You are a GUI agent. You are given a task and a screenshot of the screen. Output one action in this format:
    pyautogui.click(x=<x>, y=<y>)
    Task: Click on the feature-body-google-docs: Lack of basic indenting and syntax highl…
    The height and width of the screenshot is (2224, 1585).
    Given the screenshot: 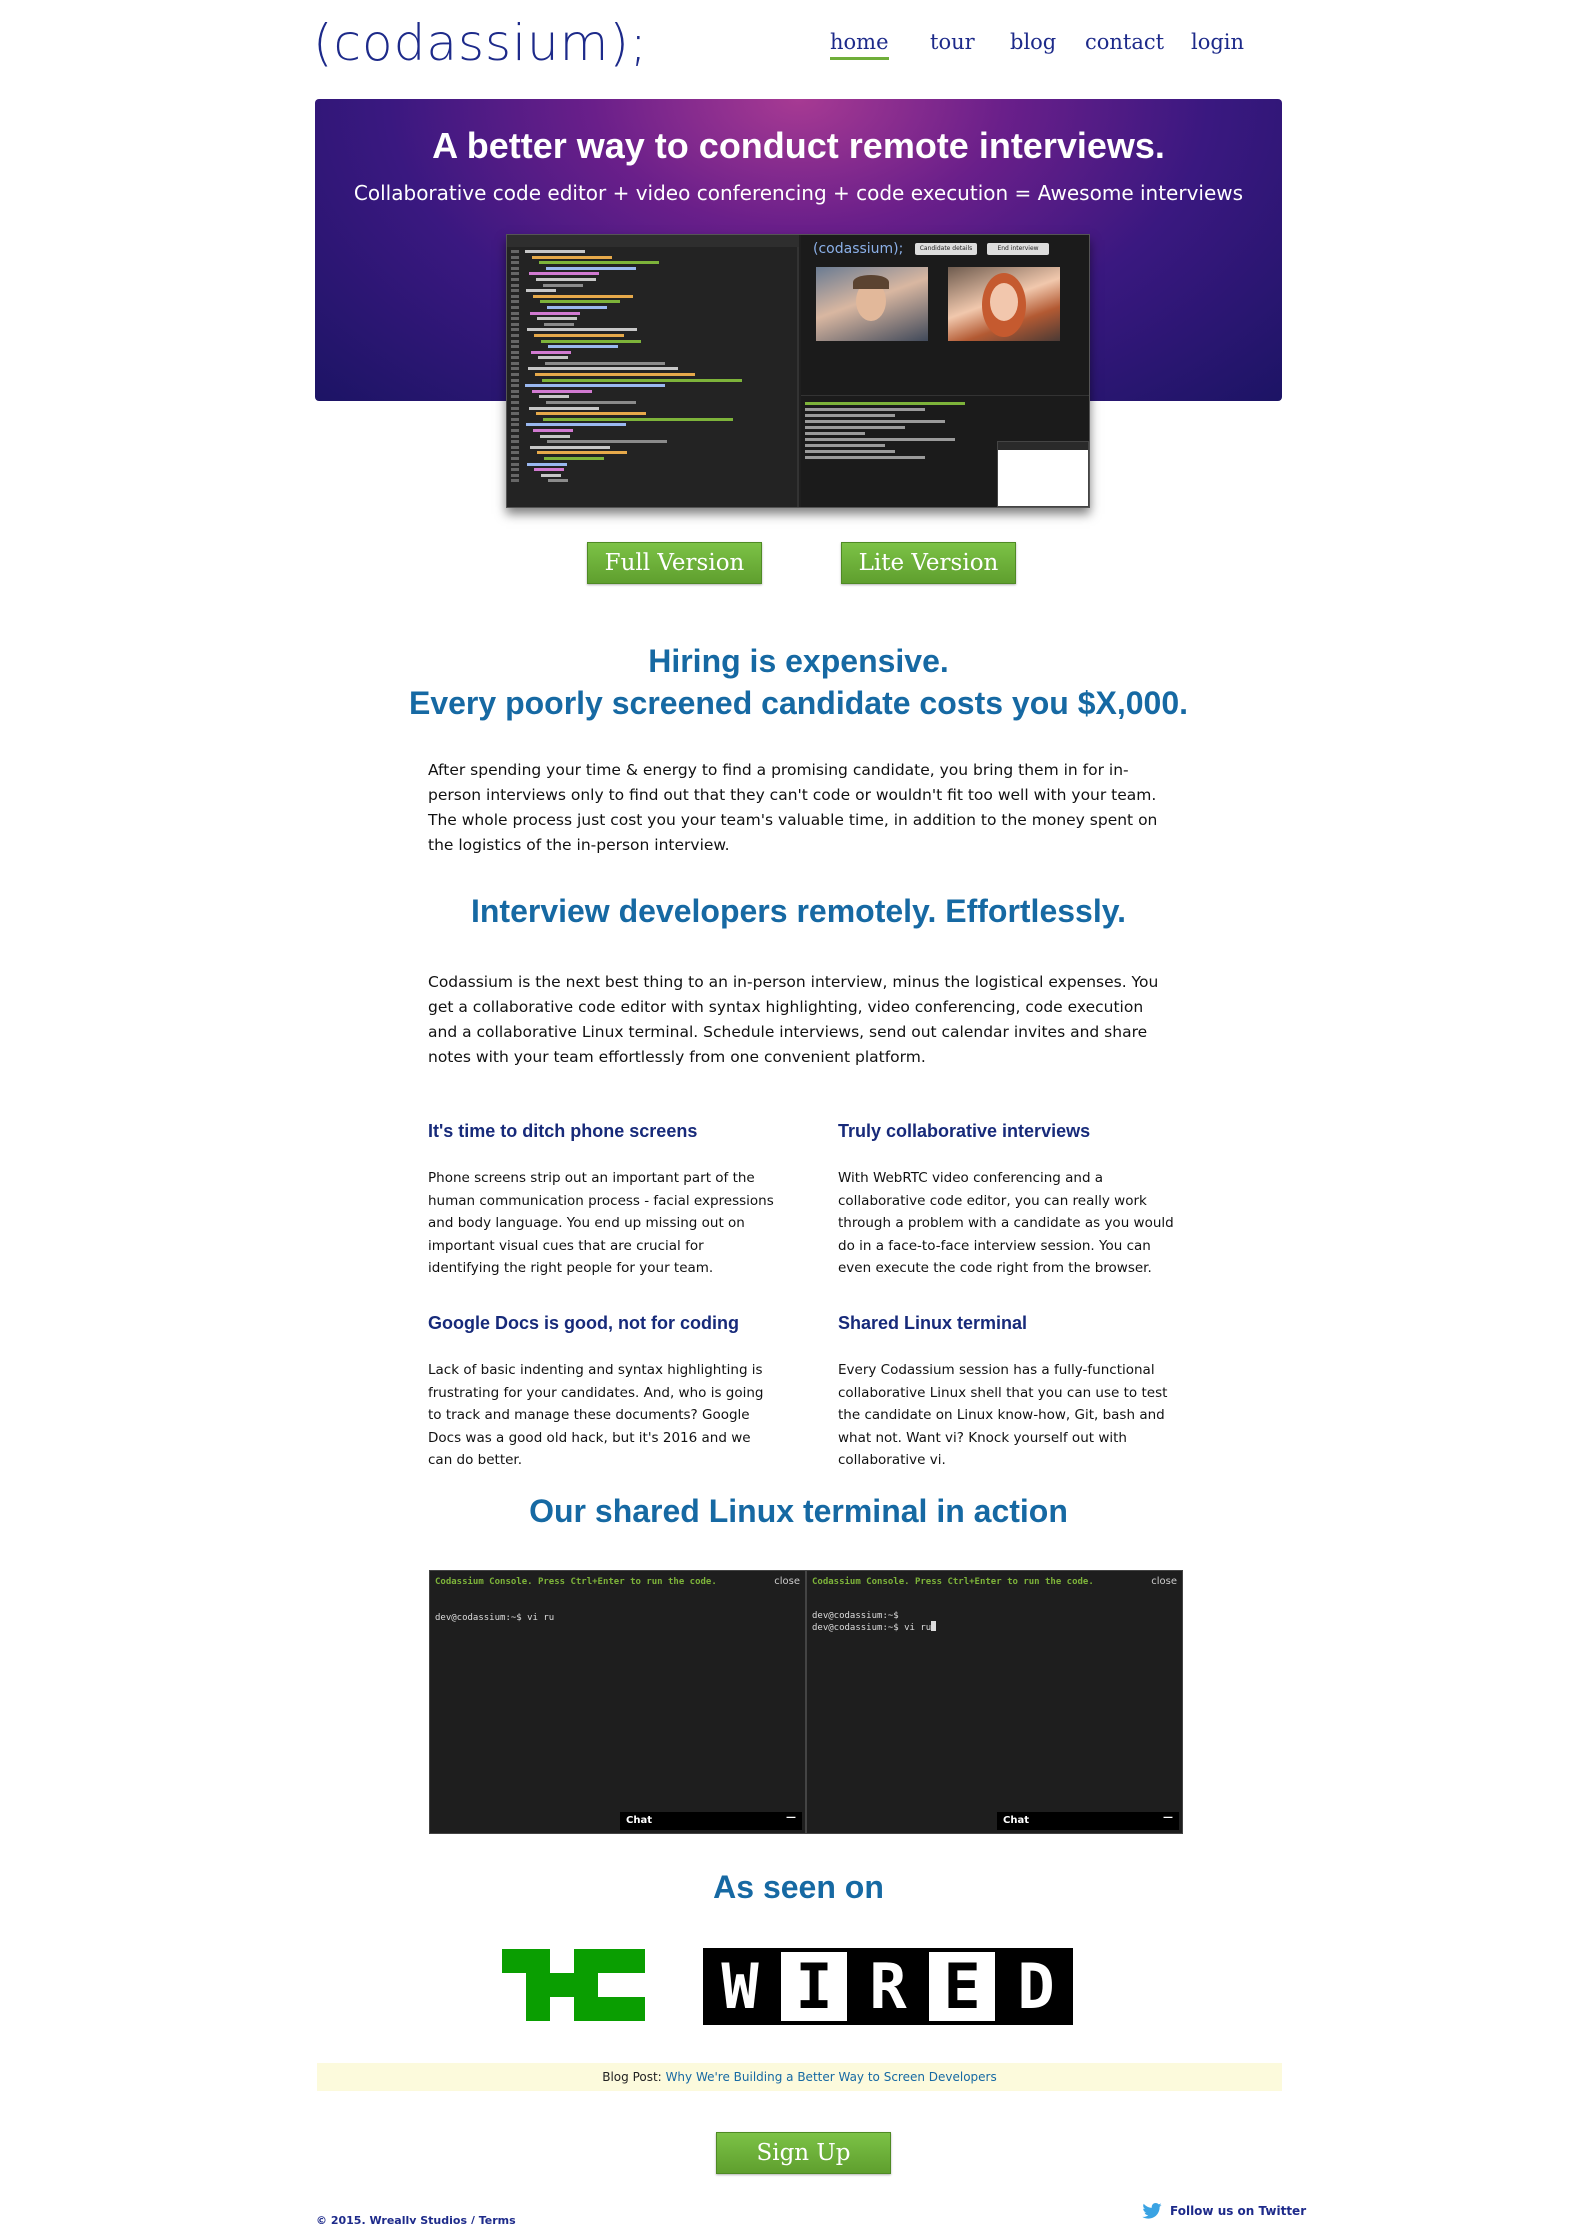 What is the action you would take?
    pyautogui.click(x=596, y=1415)
    